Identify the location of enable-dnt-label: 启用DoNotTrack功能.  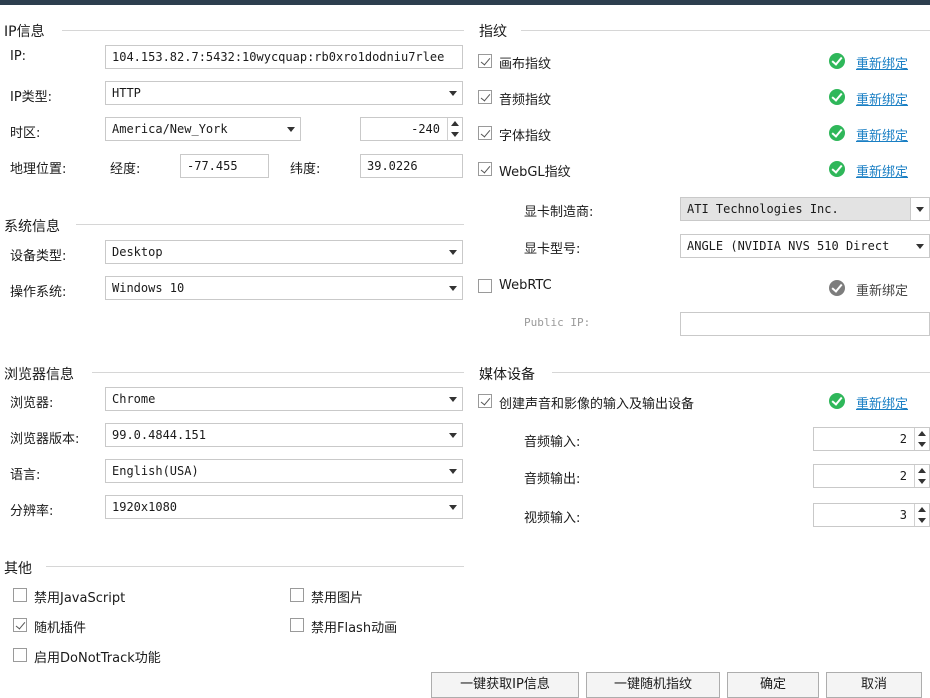
(97, 658).